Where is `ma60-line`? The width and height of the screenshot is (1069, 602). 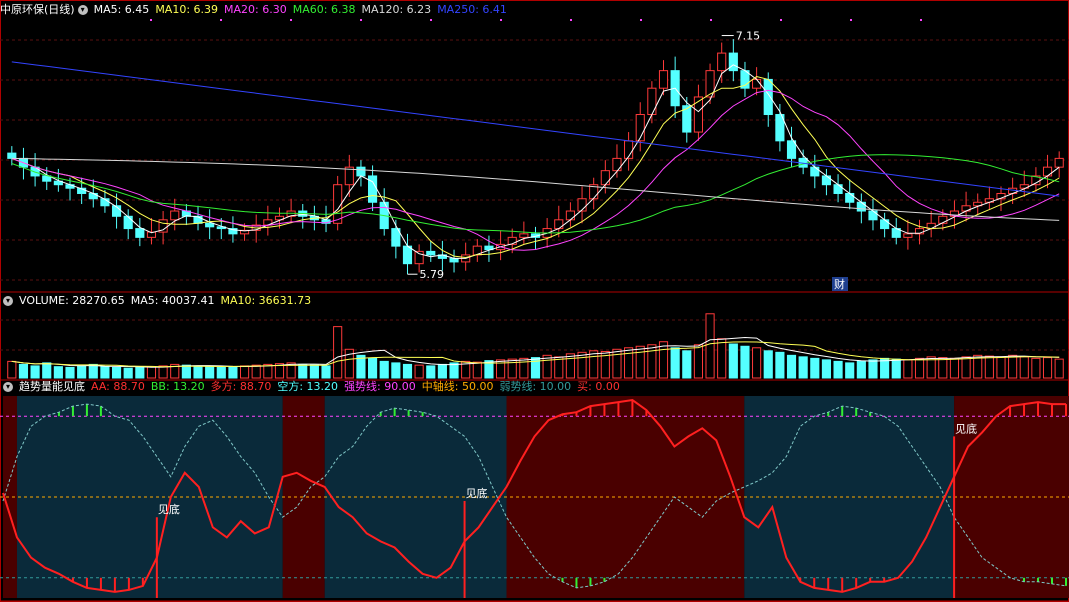
ma60-line is located at coordinates (535, 194).